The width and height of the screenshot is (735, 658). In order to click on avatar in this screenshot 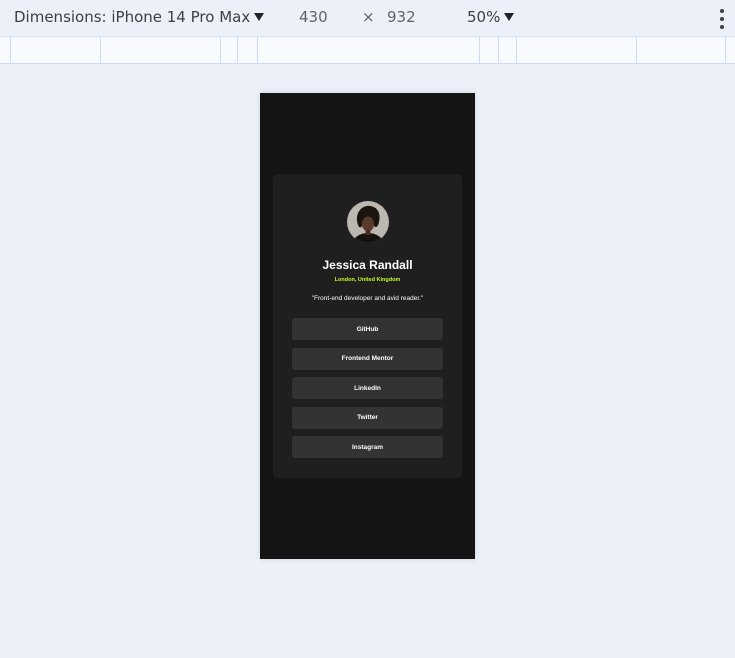, I will do `click(368, 222)`.